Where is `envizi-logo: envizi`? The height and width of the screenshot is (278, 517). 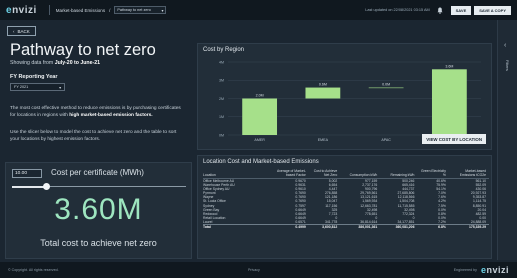
envizi-logo: envizi is located at coordinates (21, 10).